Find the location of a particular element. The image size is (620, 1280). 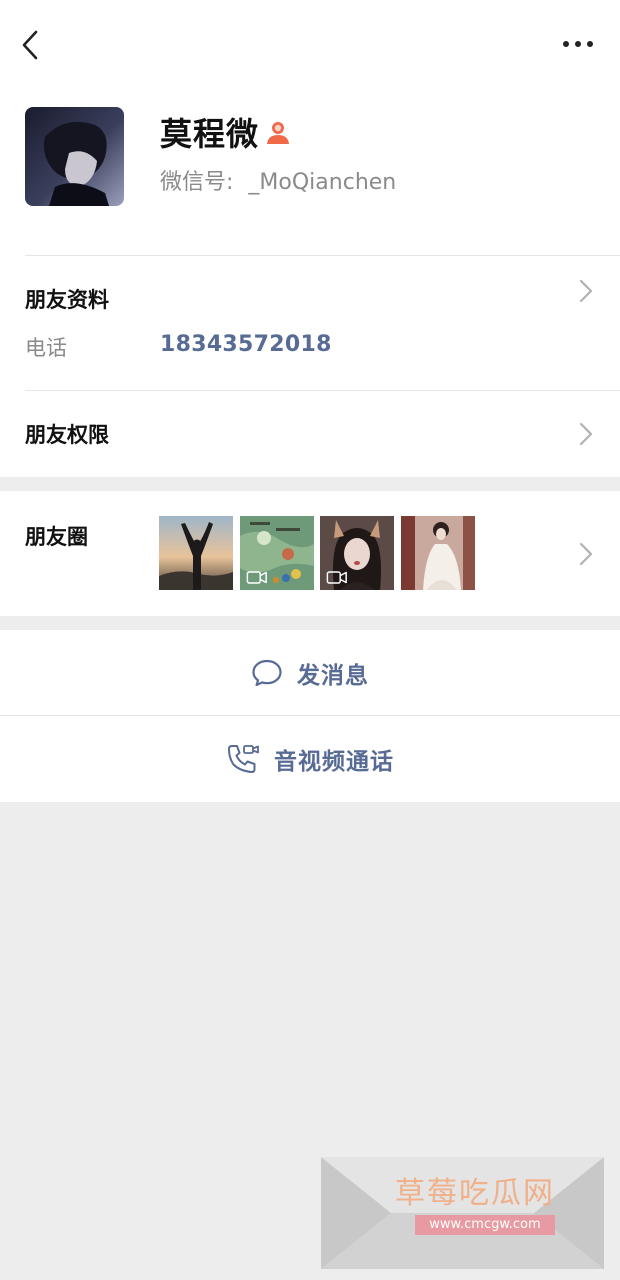

send-message-button: 发消息 is located at coordinates (310, 672).